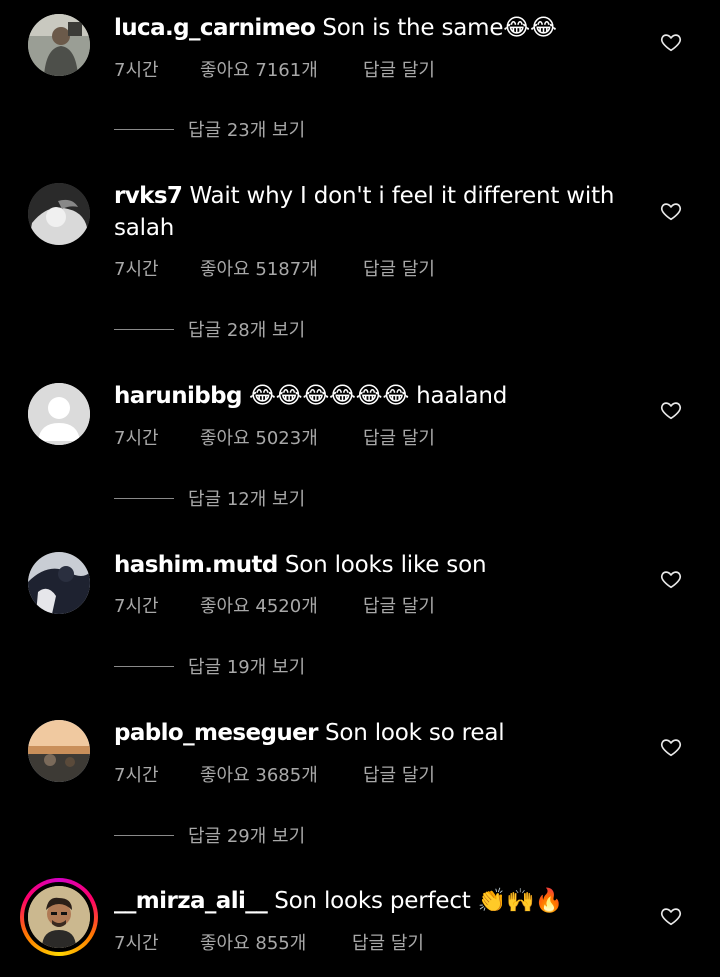  What do you see at coordinates (178, 396) in the screenshot?
I see `comment-username: harunibbg` at bounding box center [178, 396].